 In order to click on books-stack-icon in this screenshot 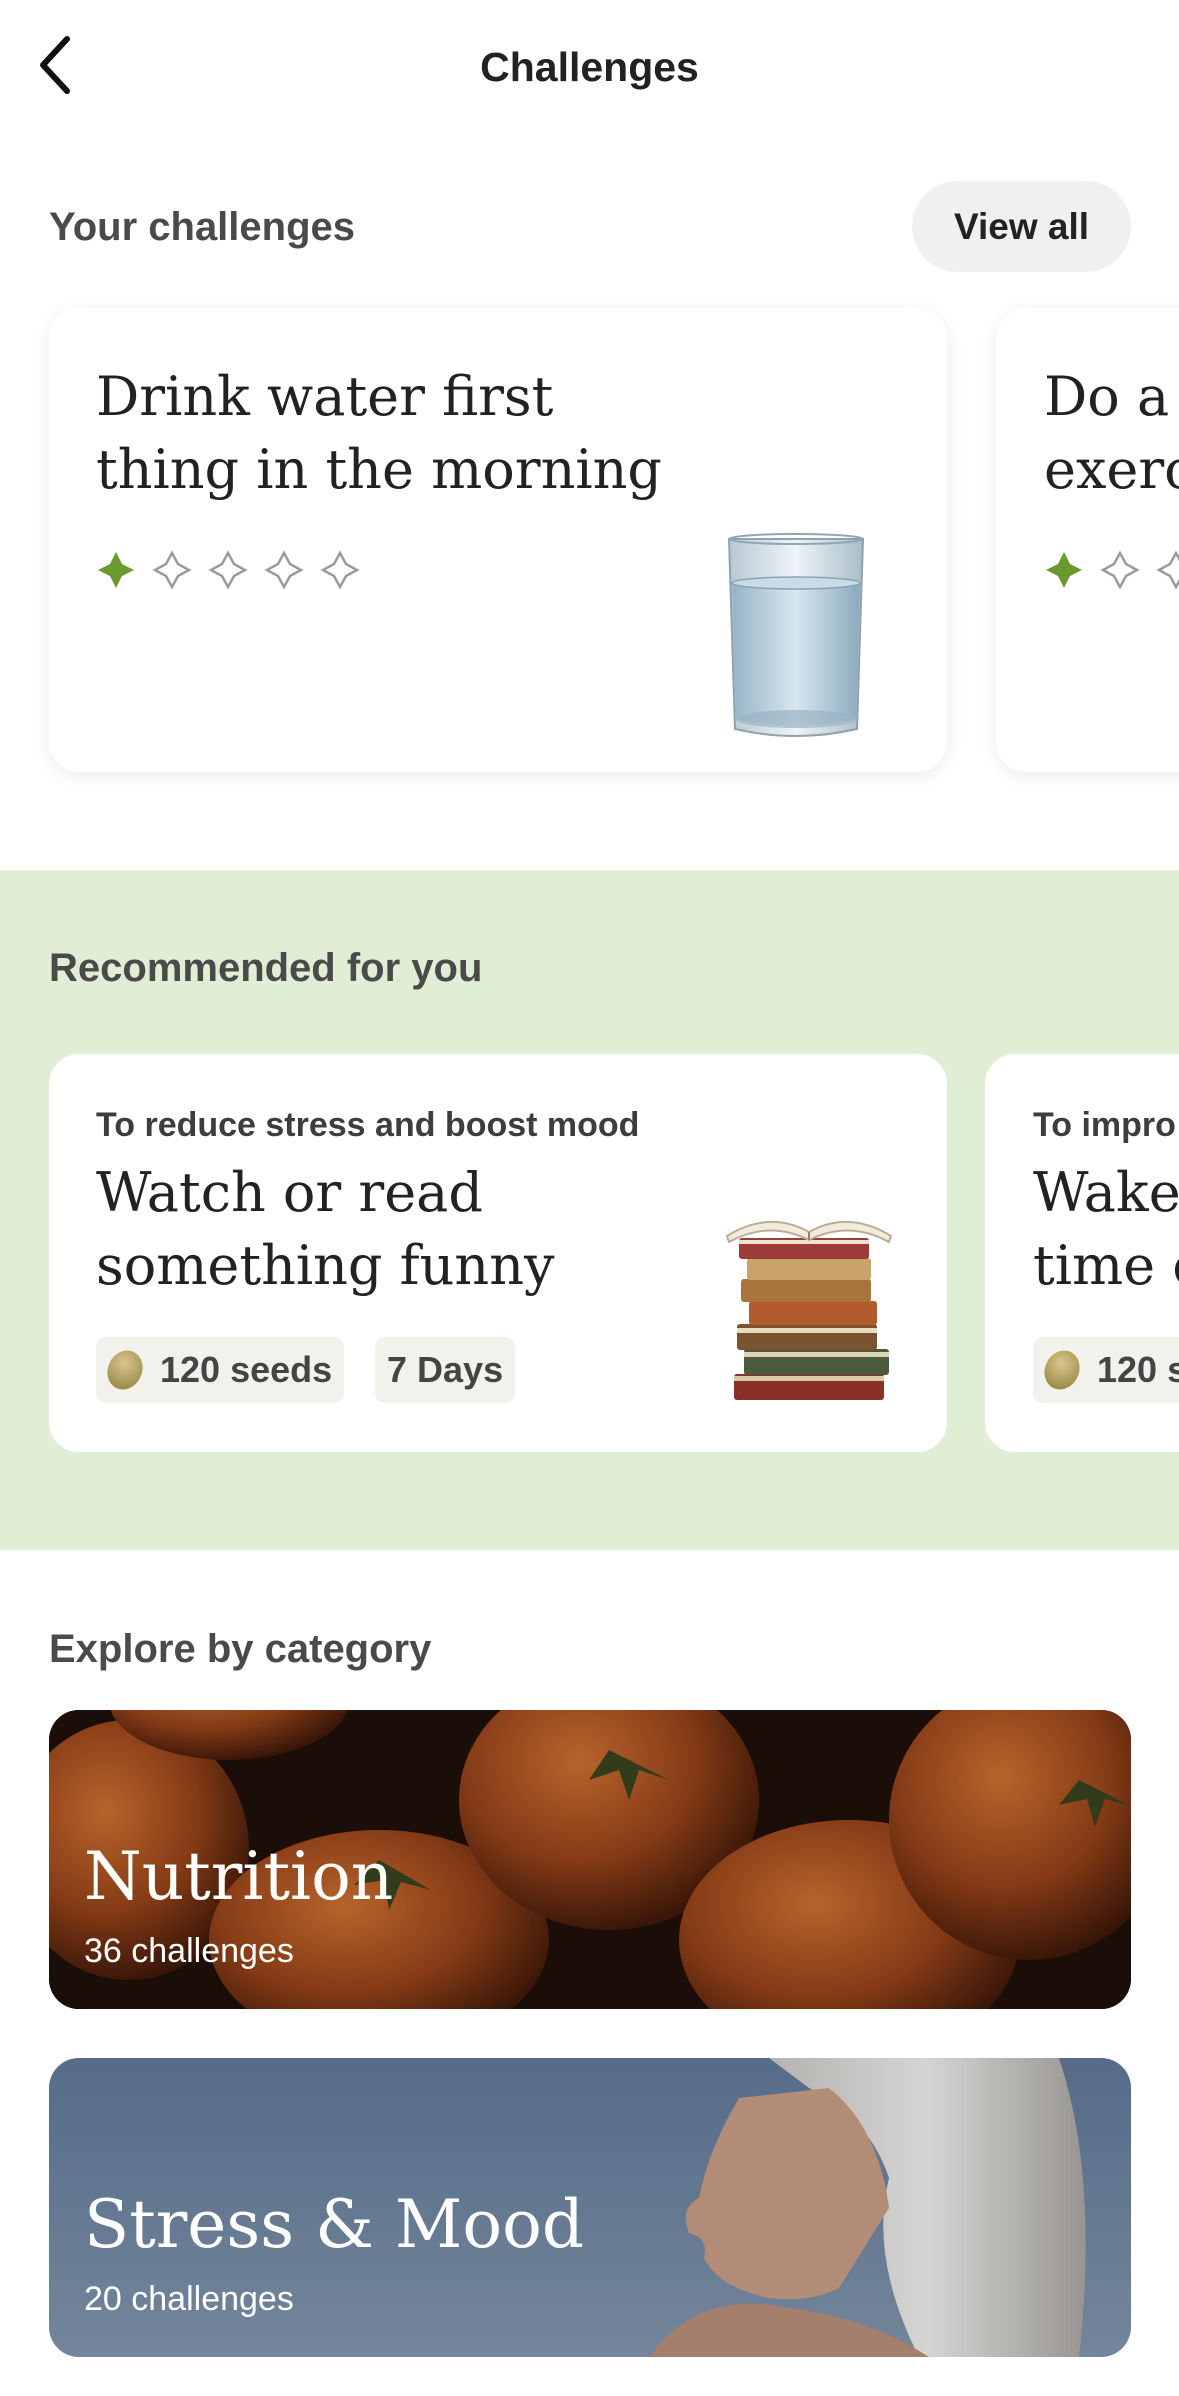, I will do `click(809, 1310)`.